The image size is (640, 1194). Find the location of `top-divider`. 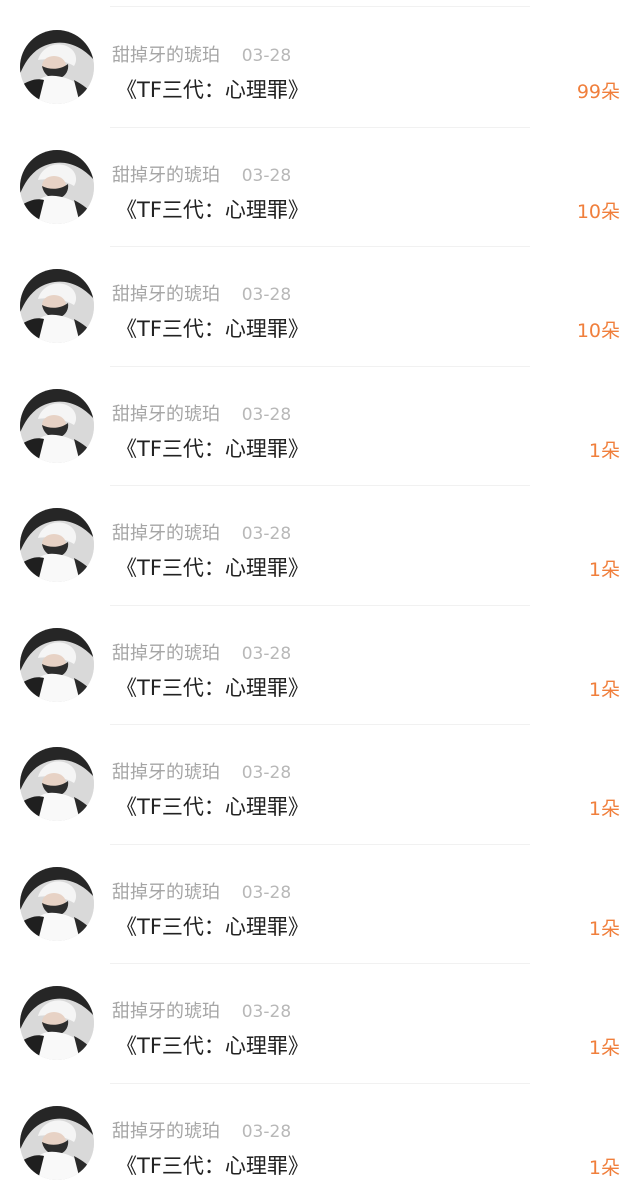

top-divider is located at coordinates (320, 6).